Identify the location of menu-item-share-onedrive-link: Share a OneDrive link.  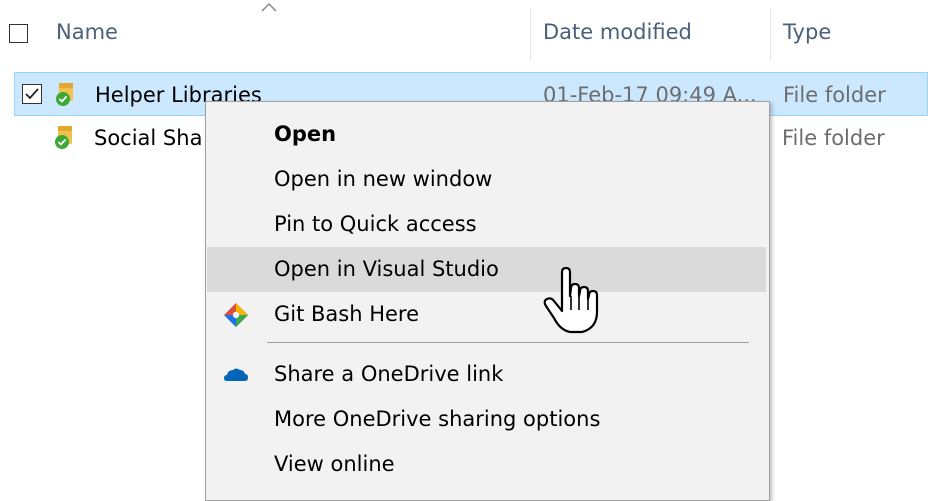
(486, 374).